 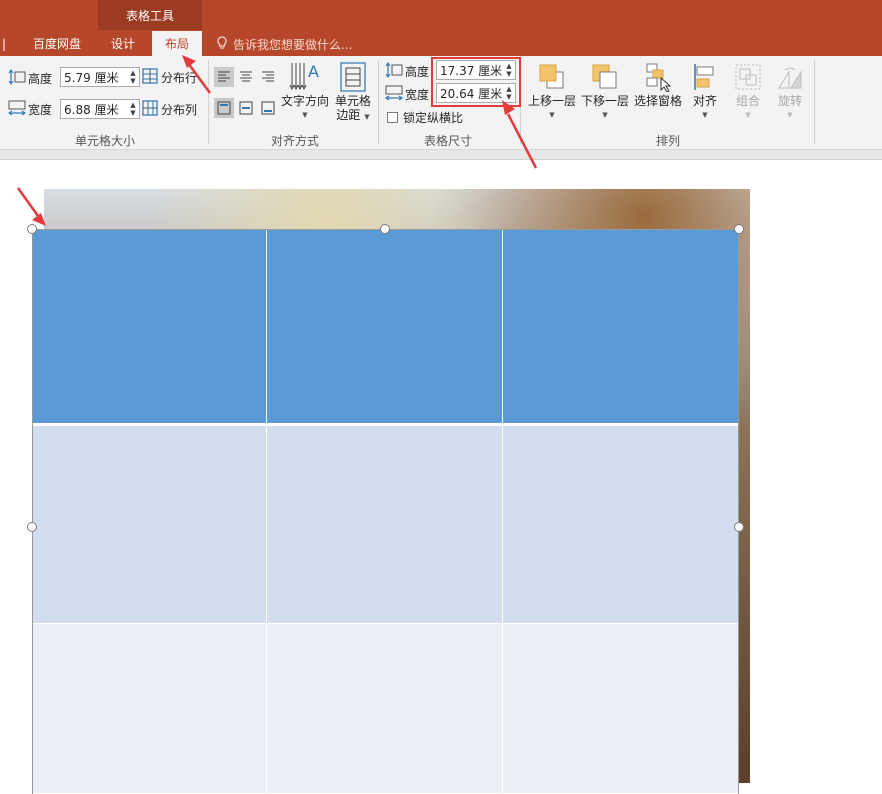 What do you see at coordinates (657, 101) in the screenshot?
I see `selection-pane-label: 选择窗格` at bounding box center [657, 101].